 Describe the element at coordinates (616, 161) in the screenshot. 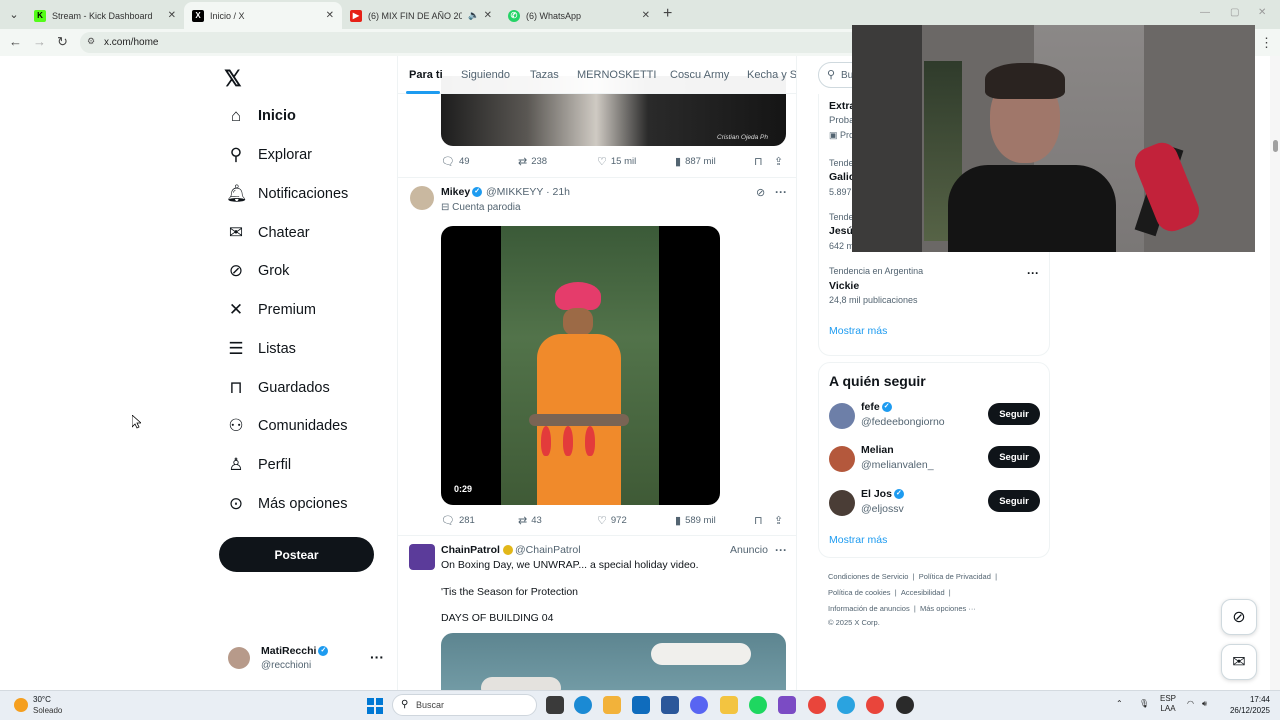

I see `like-button: ♡ 15 mil` at that location.